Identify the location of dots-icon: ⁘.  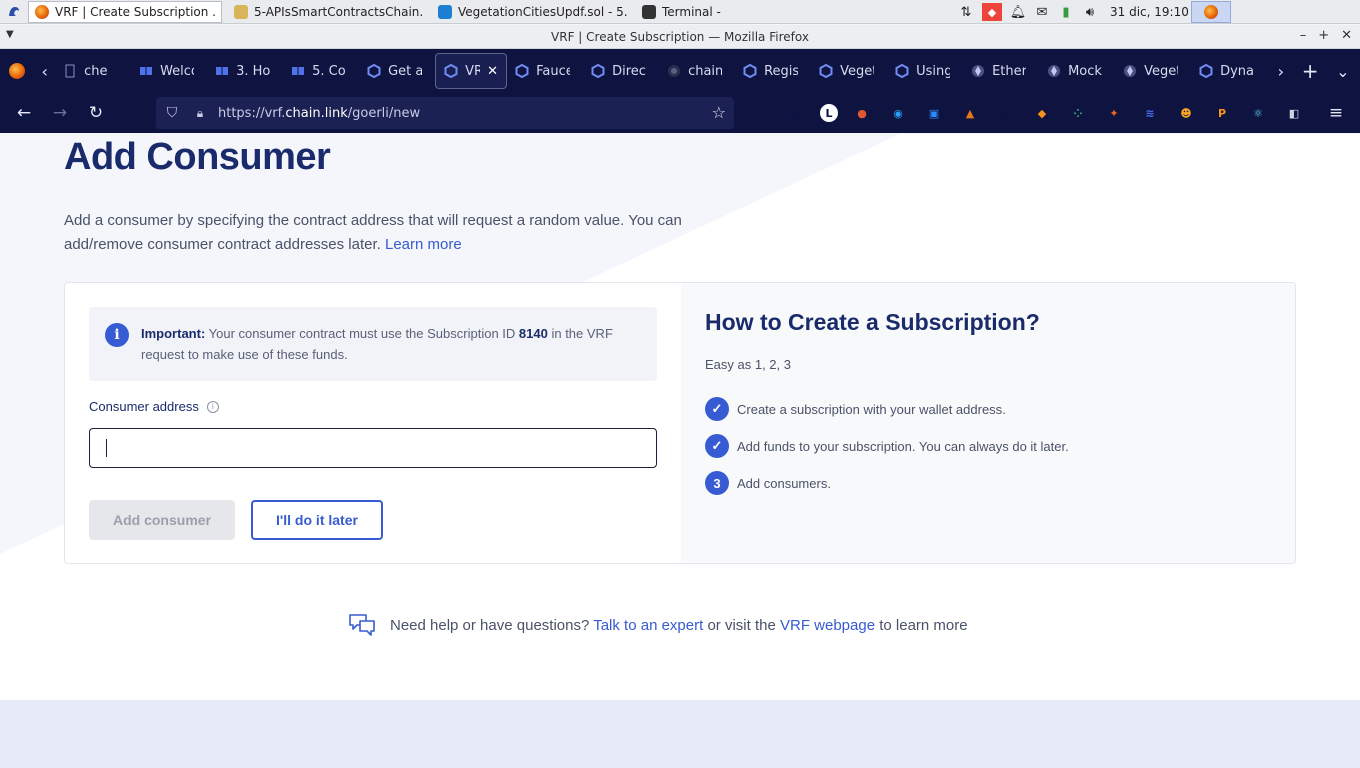
(1078, 113).